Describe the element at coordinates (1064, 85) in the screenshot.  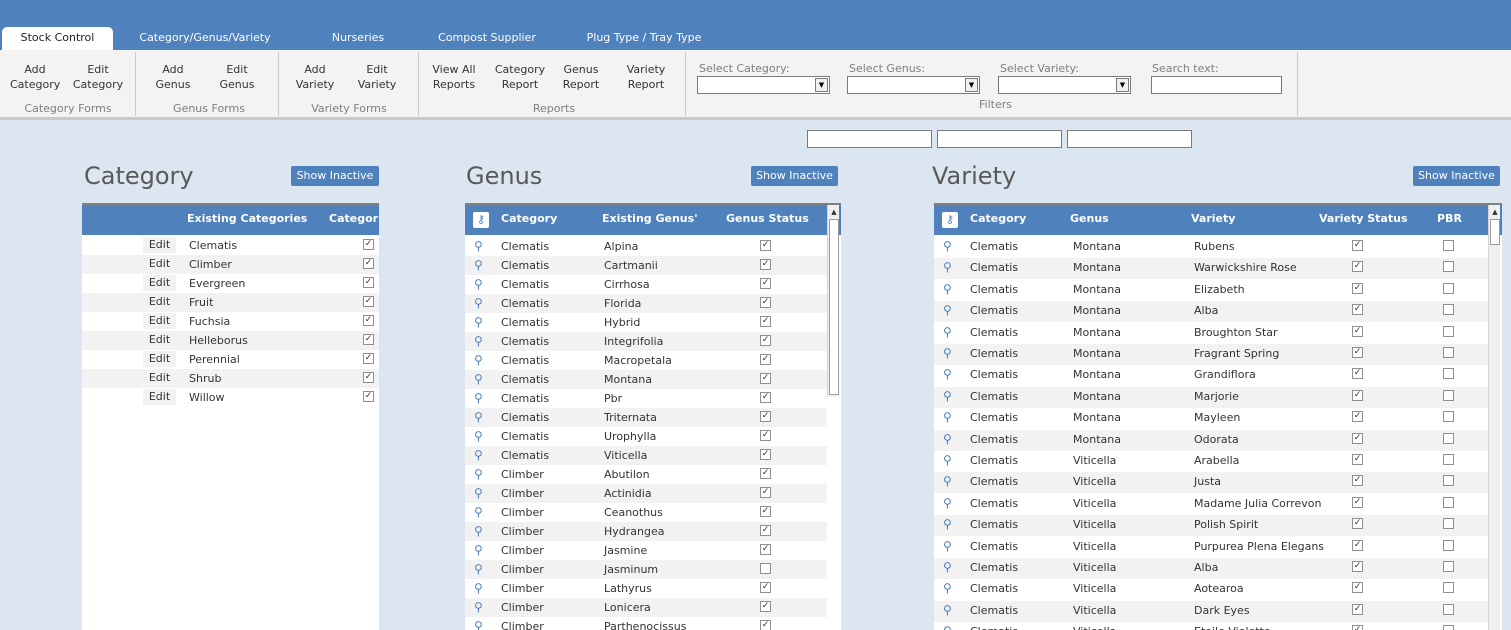
I see `select-variety-combo: ▼` at that location.